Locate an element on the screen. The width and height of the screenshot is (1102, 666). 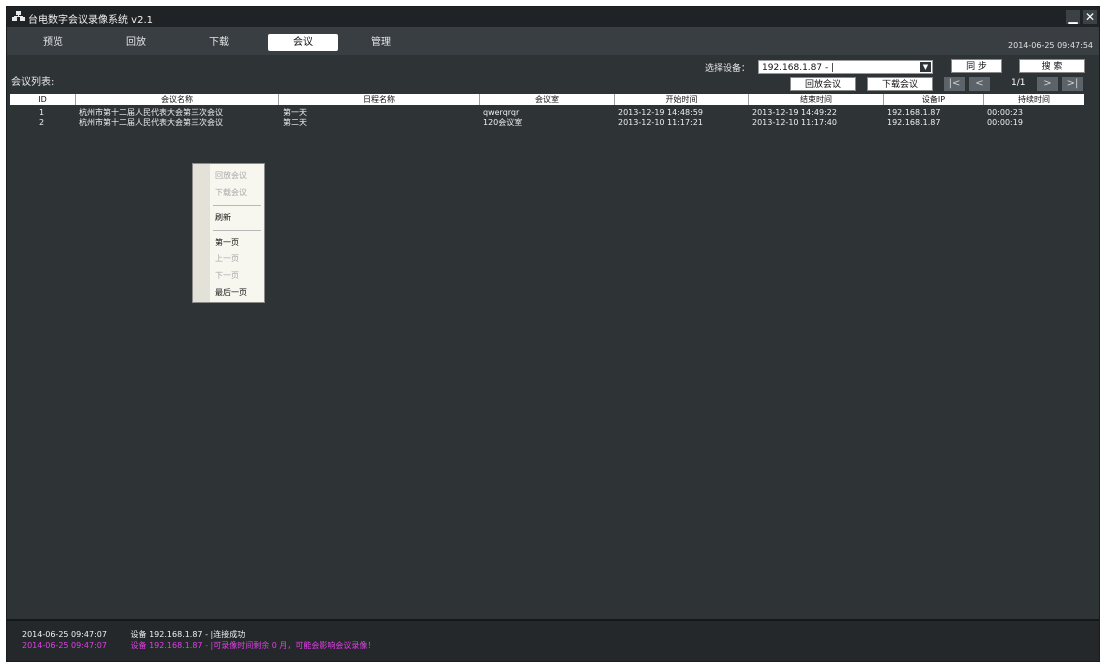
cell-end-time: 2013-12-19 14:49:22 is located at coordinates (794, 112).